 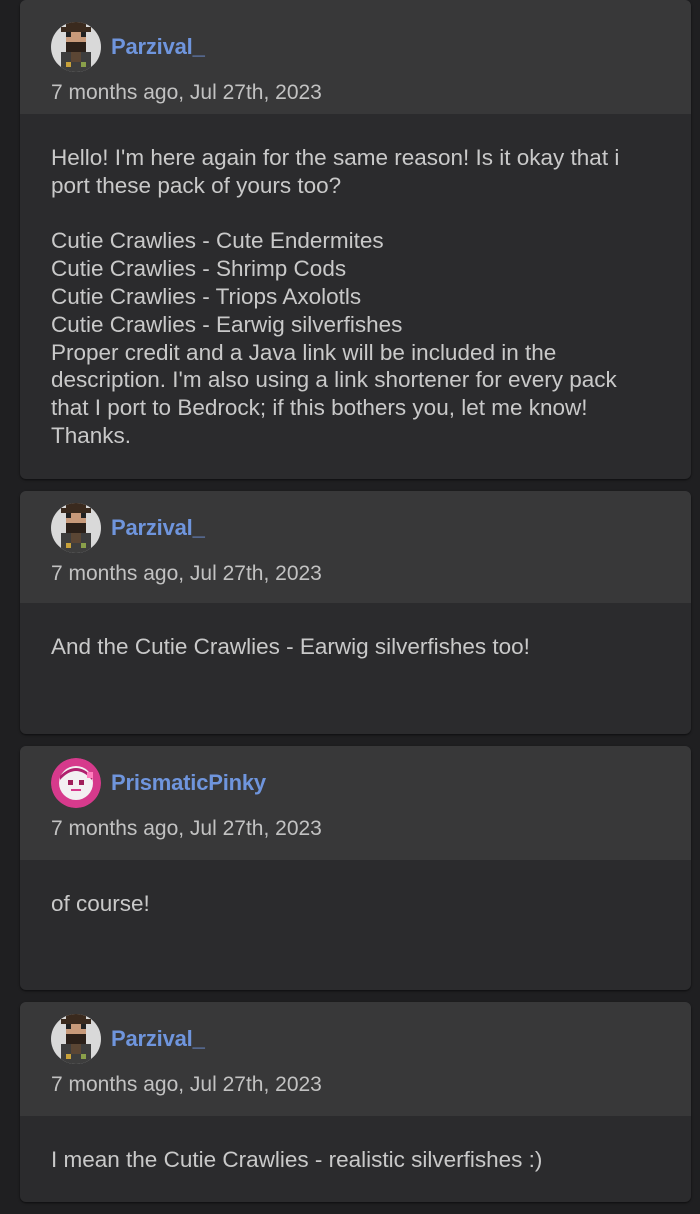 What do you see at coordinates (371, 783) in the screenshot?
I see `author-row: PrismaticPinky` at bounding box center [371, 783].